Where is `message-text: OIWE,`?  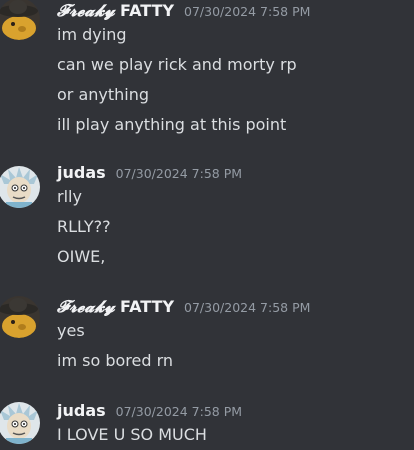
message-text: OIWE, is located at coordinates (81, 256).